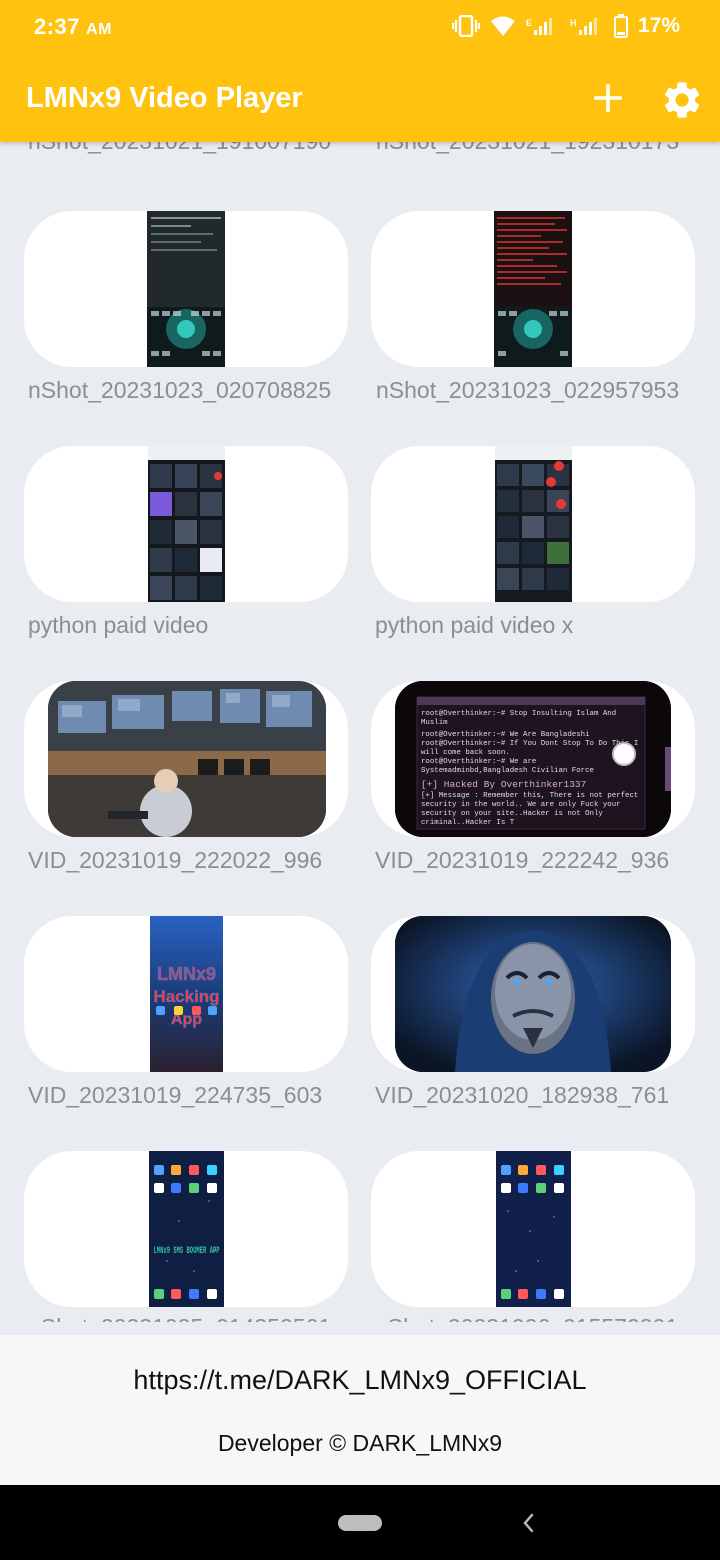  Describe the element at coordinates (565, 26) in the screenshot. I see `status-icons: E H 17%` at that location.